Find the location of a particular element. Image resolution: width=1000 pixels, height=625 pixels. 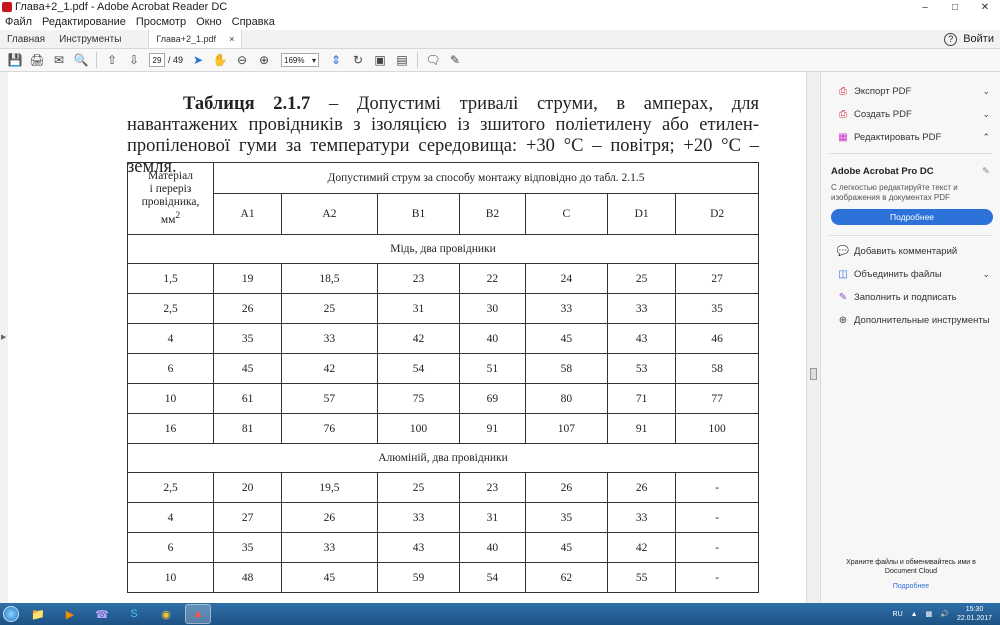

chrome-icon: ◉ is located at coordinates (166, 614).